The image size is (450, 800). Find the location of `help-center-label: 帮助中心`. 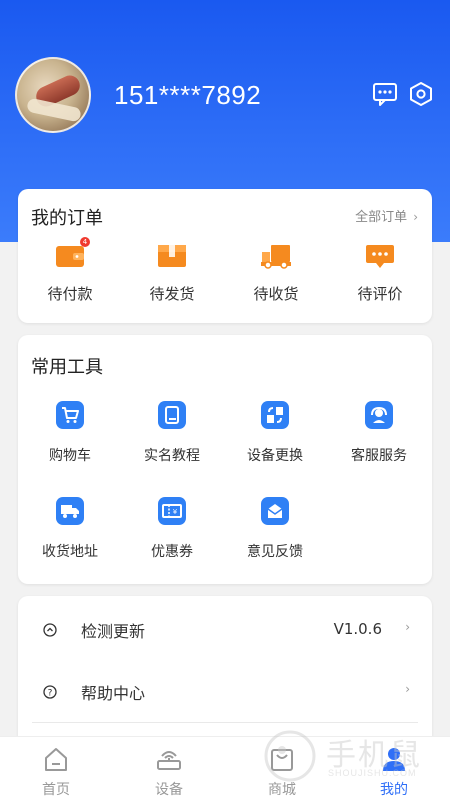

help-center-label: 帮助中心 is located at coordinates (113, 693).